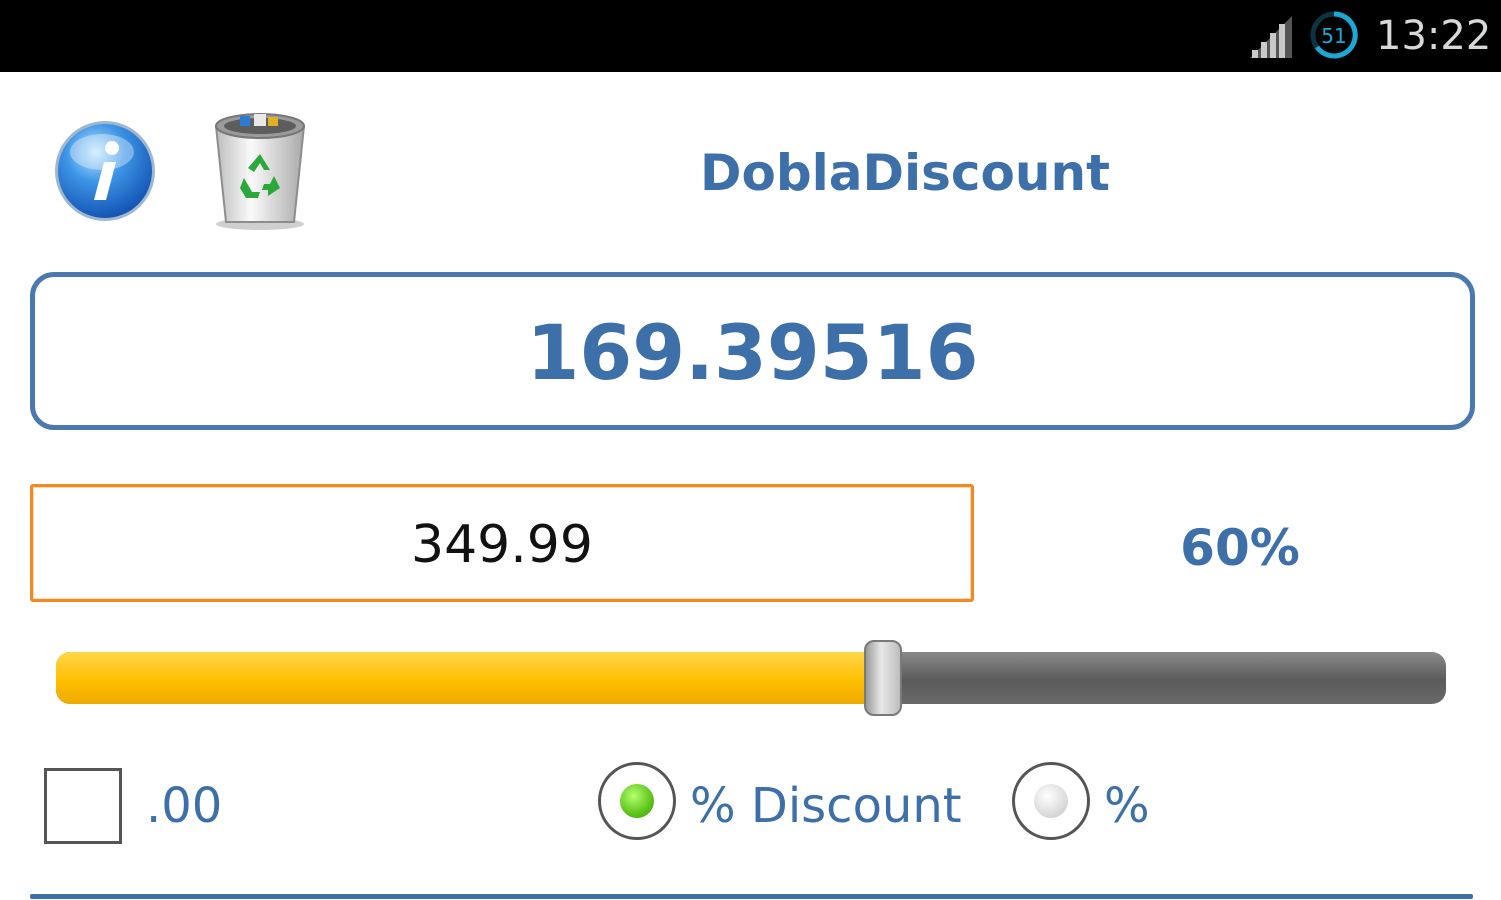 This screenshot has height=900, width=1501. I want to click on status-bar: 51 13:22, so click(750, 36).